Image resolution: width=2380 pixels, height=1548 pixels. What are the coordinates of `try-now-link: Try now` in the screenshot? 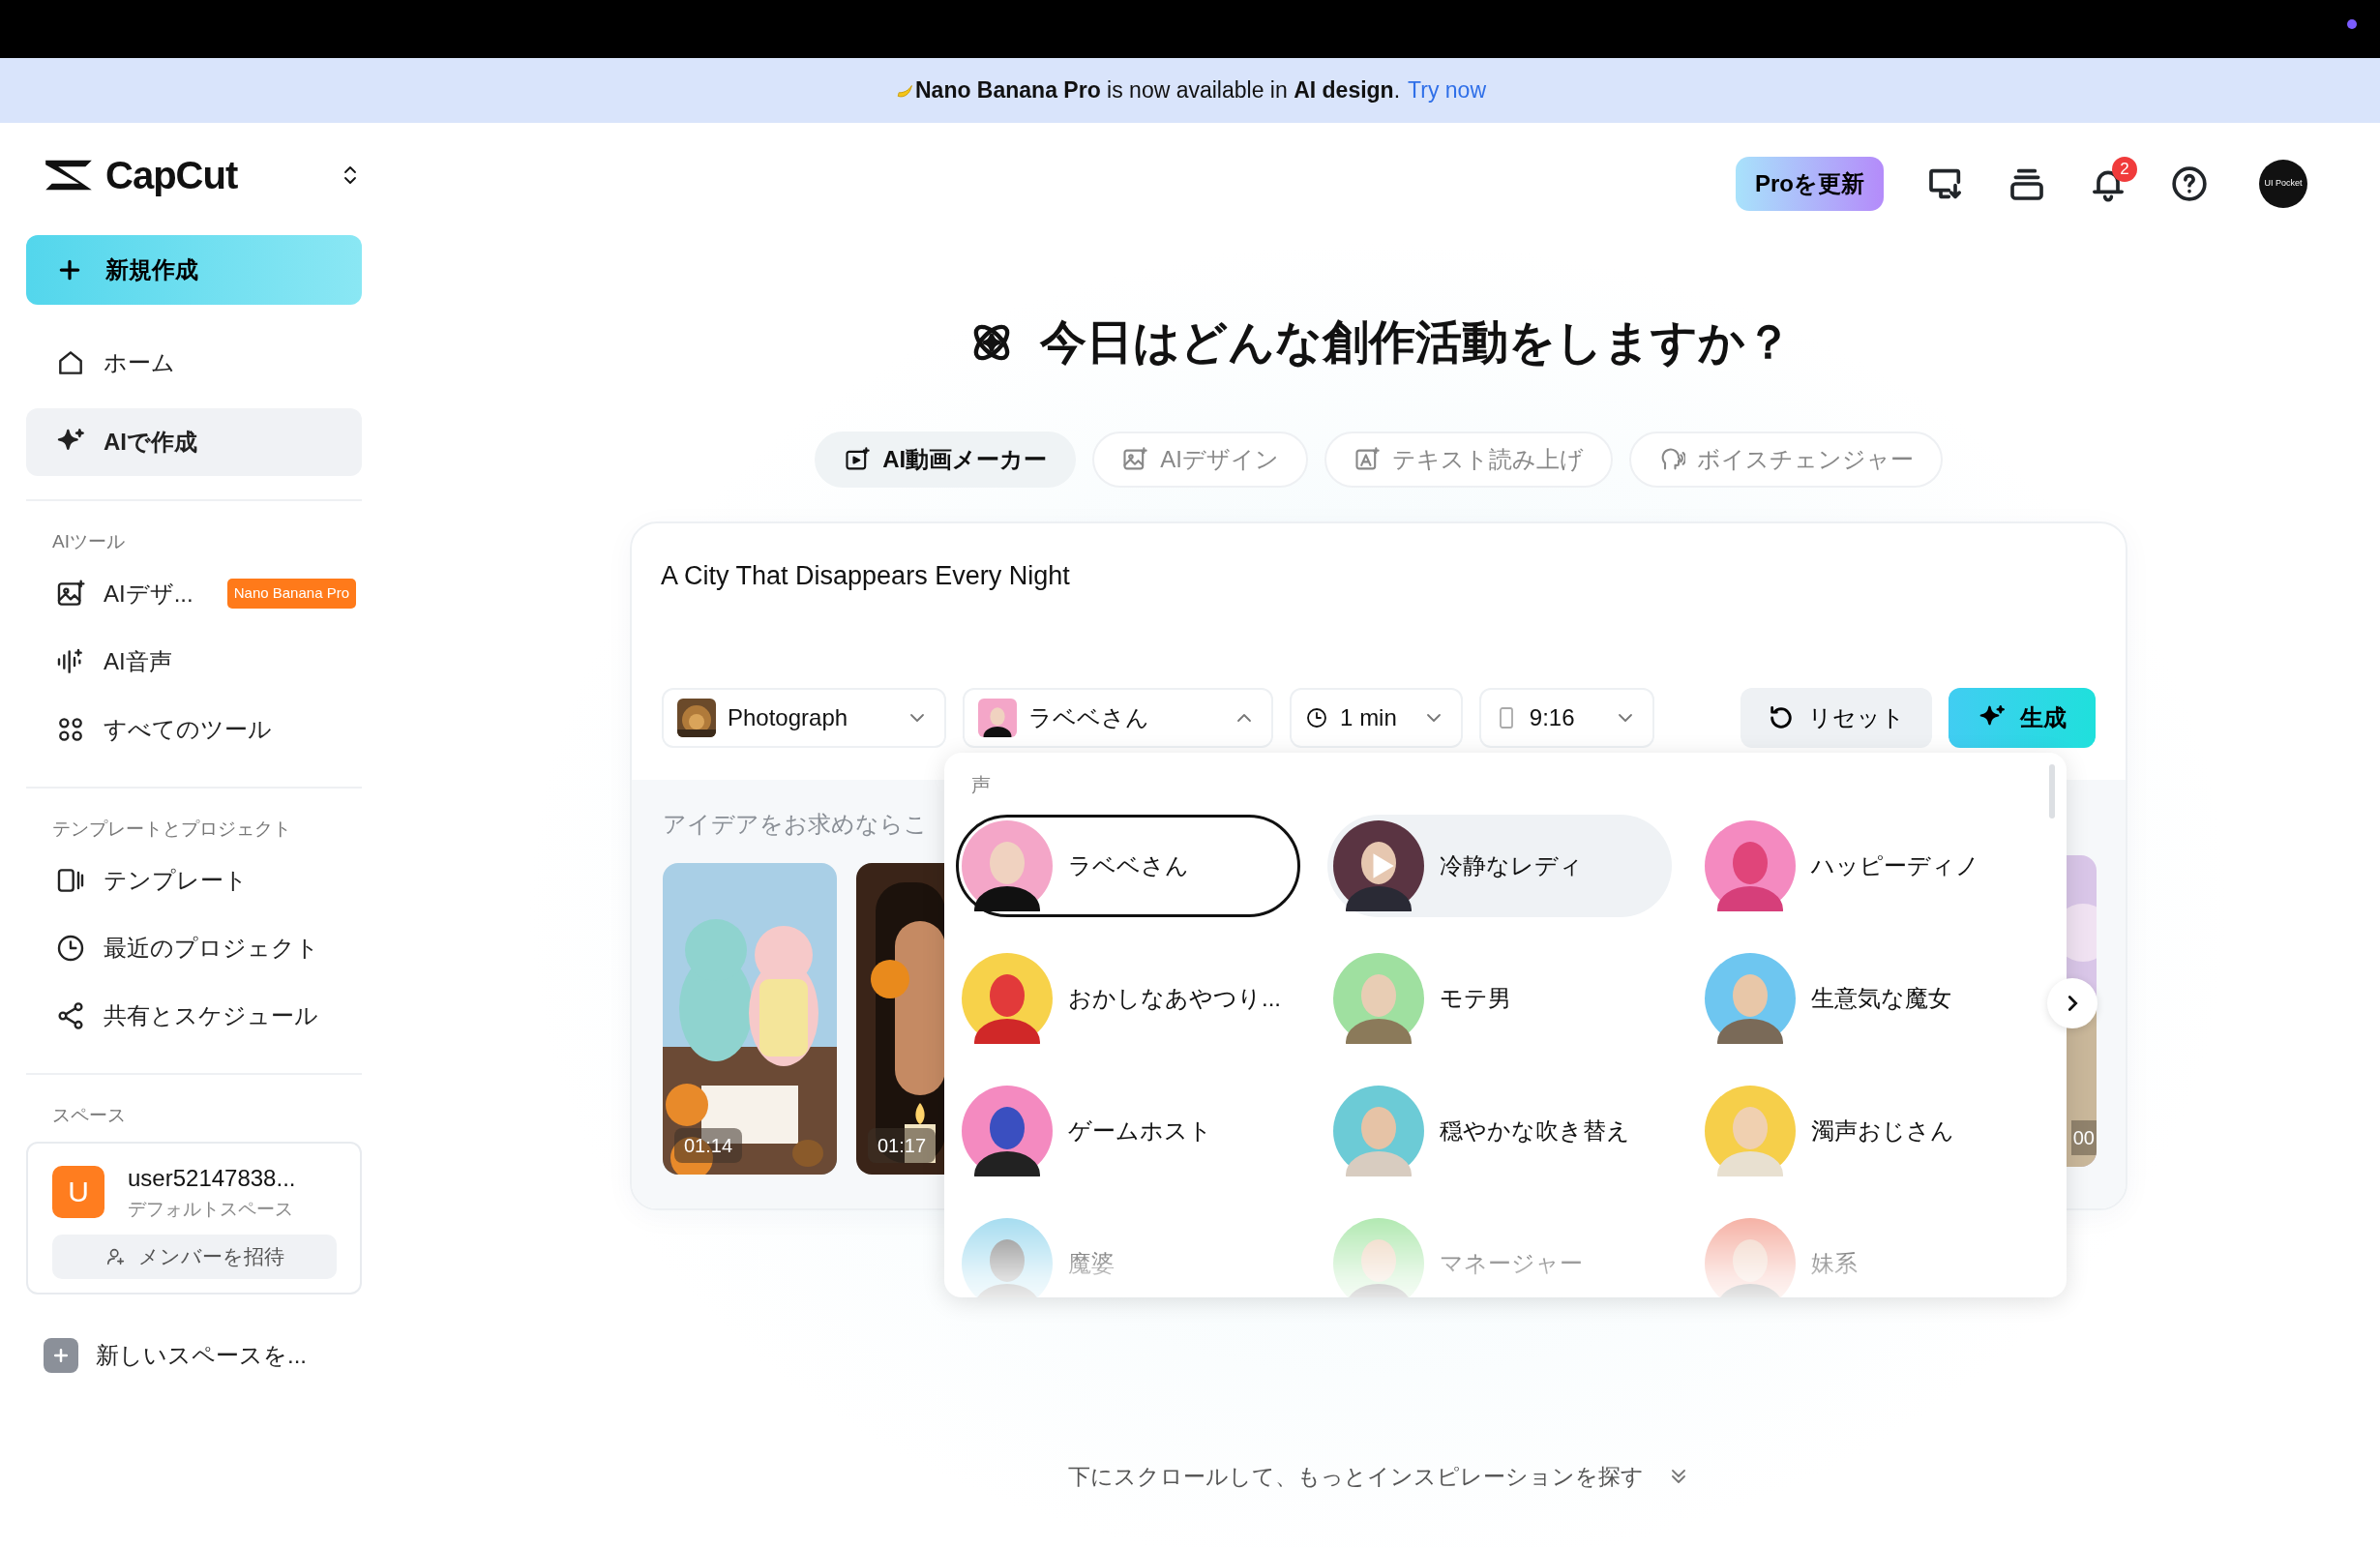 It's located at (1447, 90).